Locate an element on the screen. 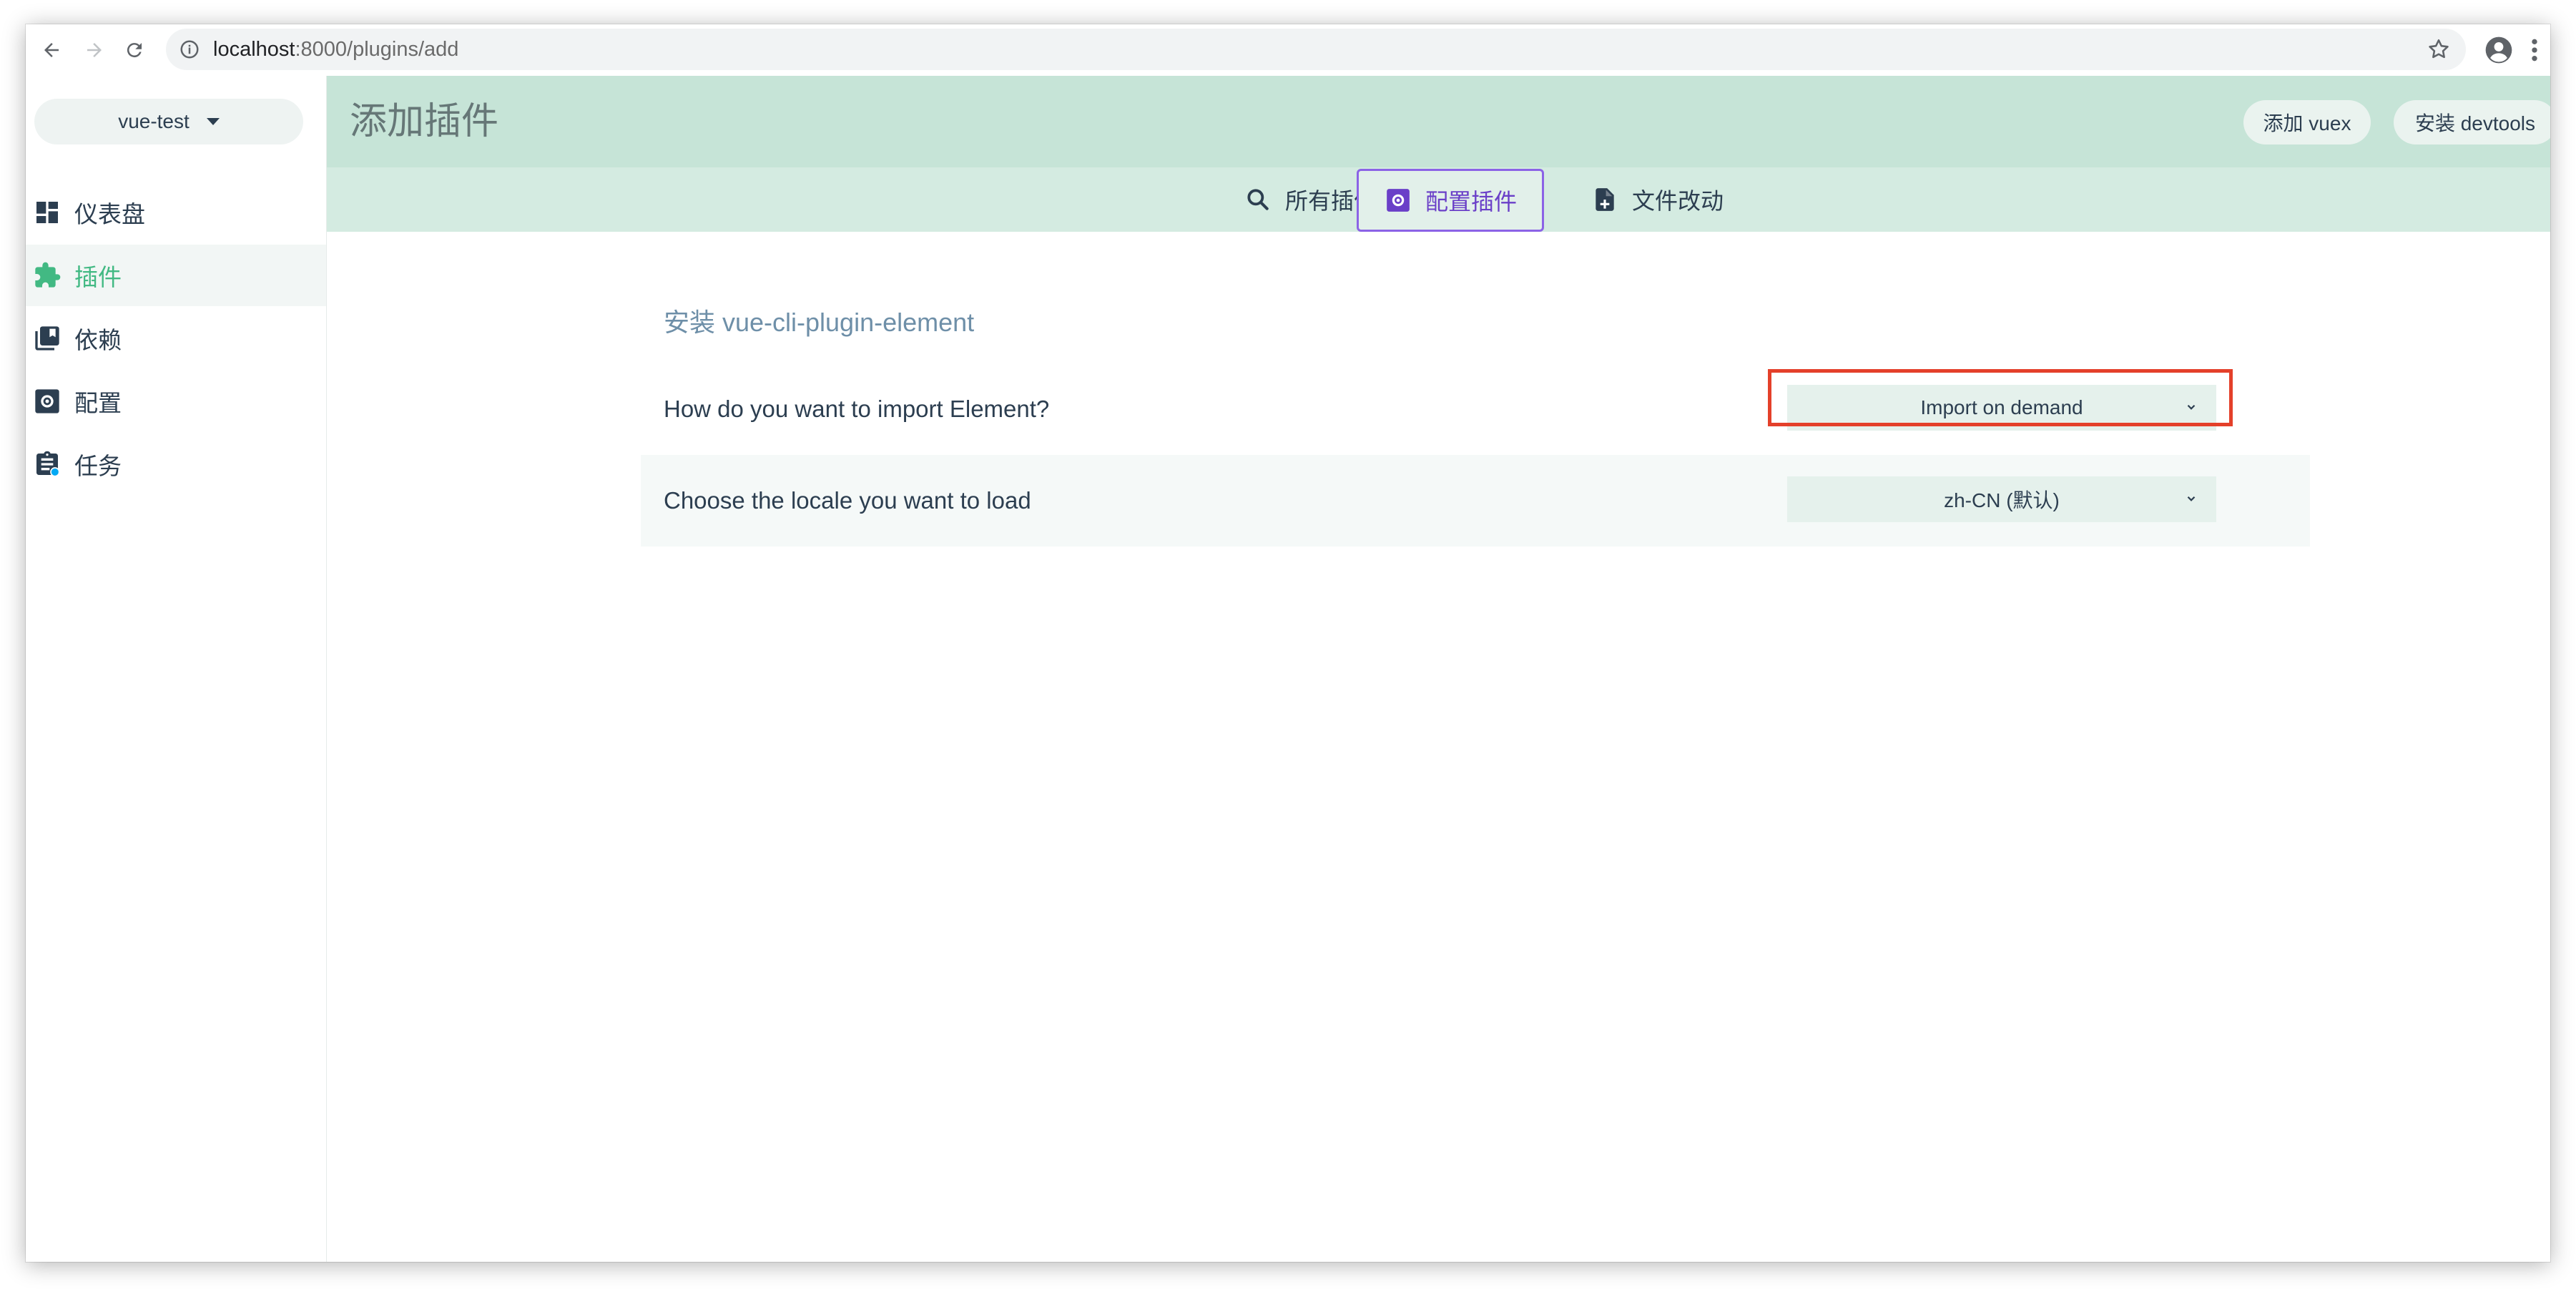 Image resolution: width=2576 pixels, height=1289 pixels. address-bar: localhost:8000/plugins/add is located at coordinates (1316, 49).